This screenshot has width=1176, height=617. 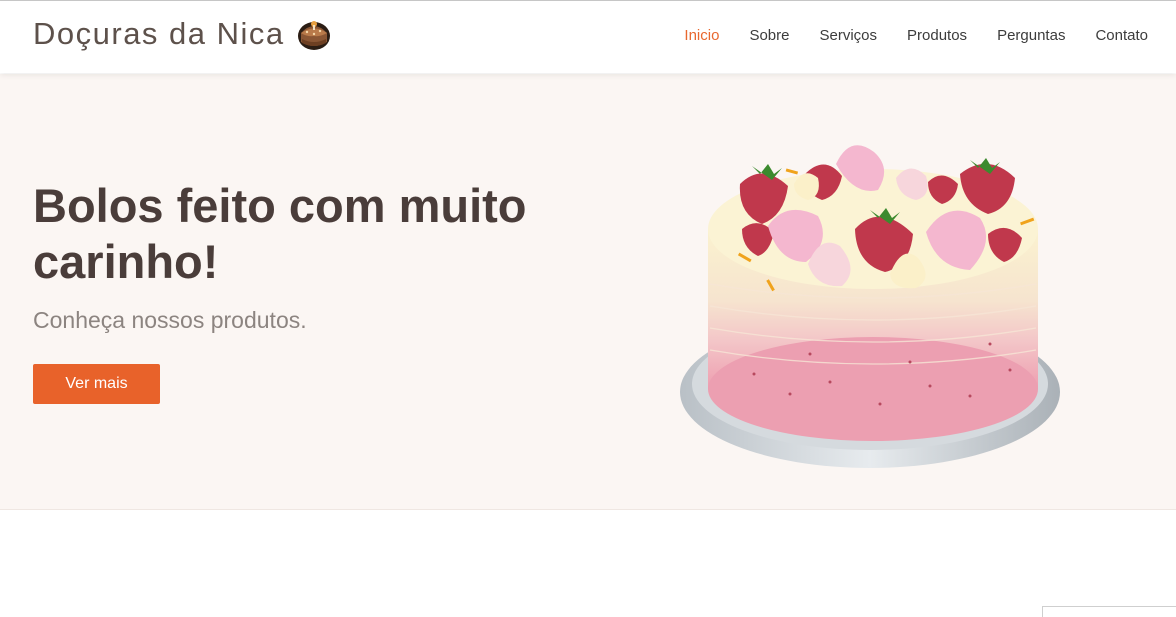 I want to click on hero-title: Bolos feito com muito carinho!, so click(x=280, y=233).